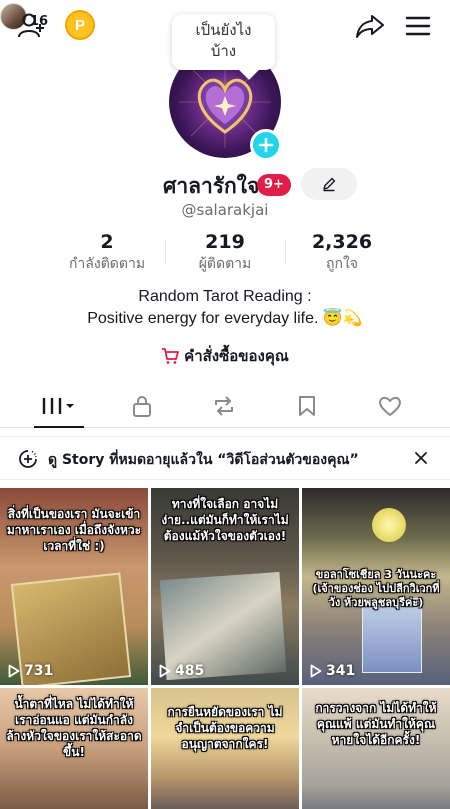  I want to click on plus-icon, so click(266, 145).